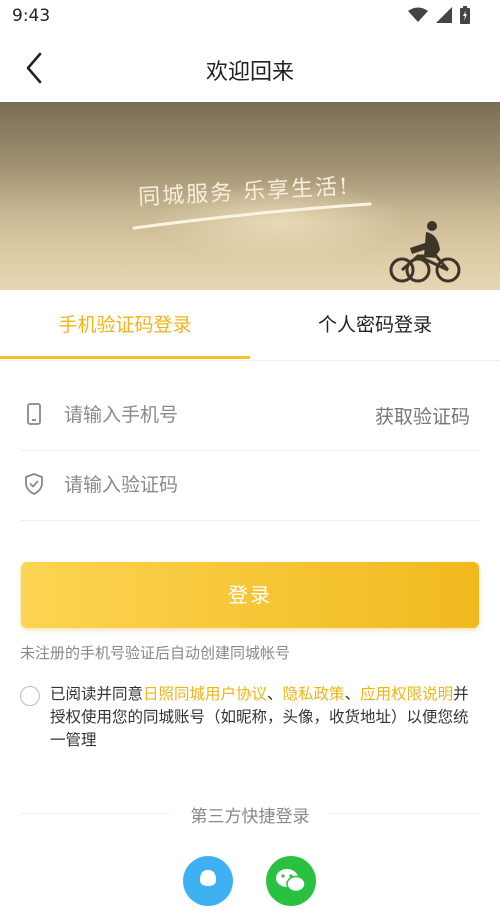  Describe the element at coordinates (314, 694) in the screenshot. I see `privacy-policy-link: 隐私政策` at that location.